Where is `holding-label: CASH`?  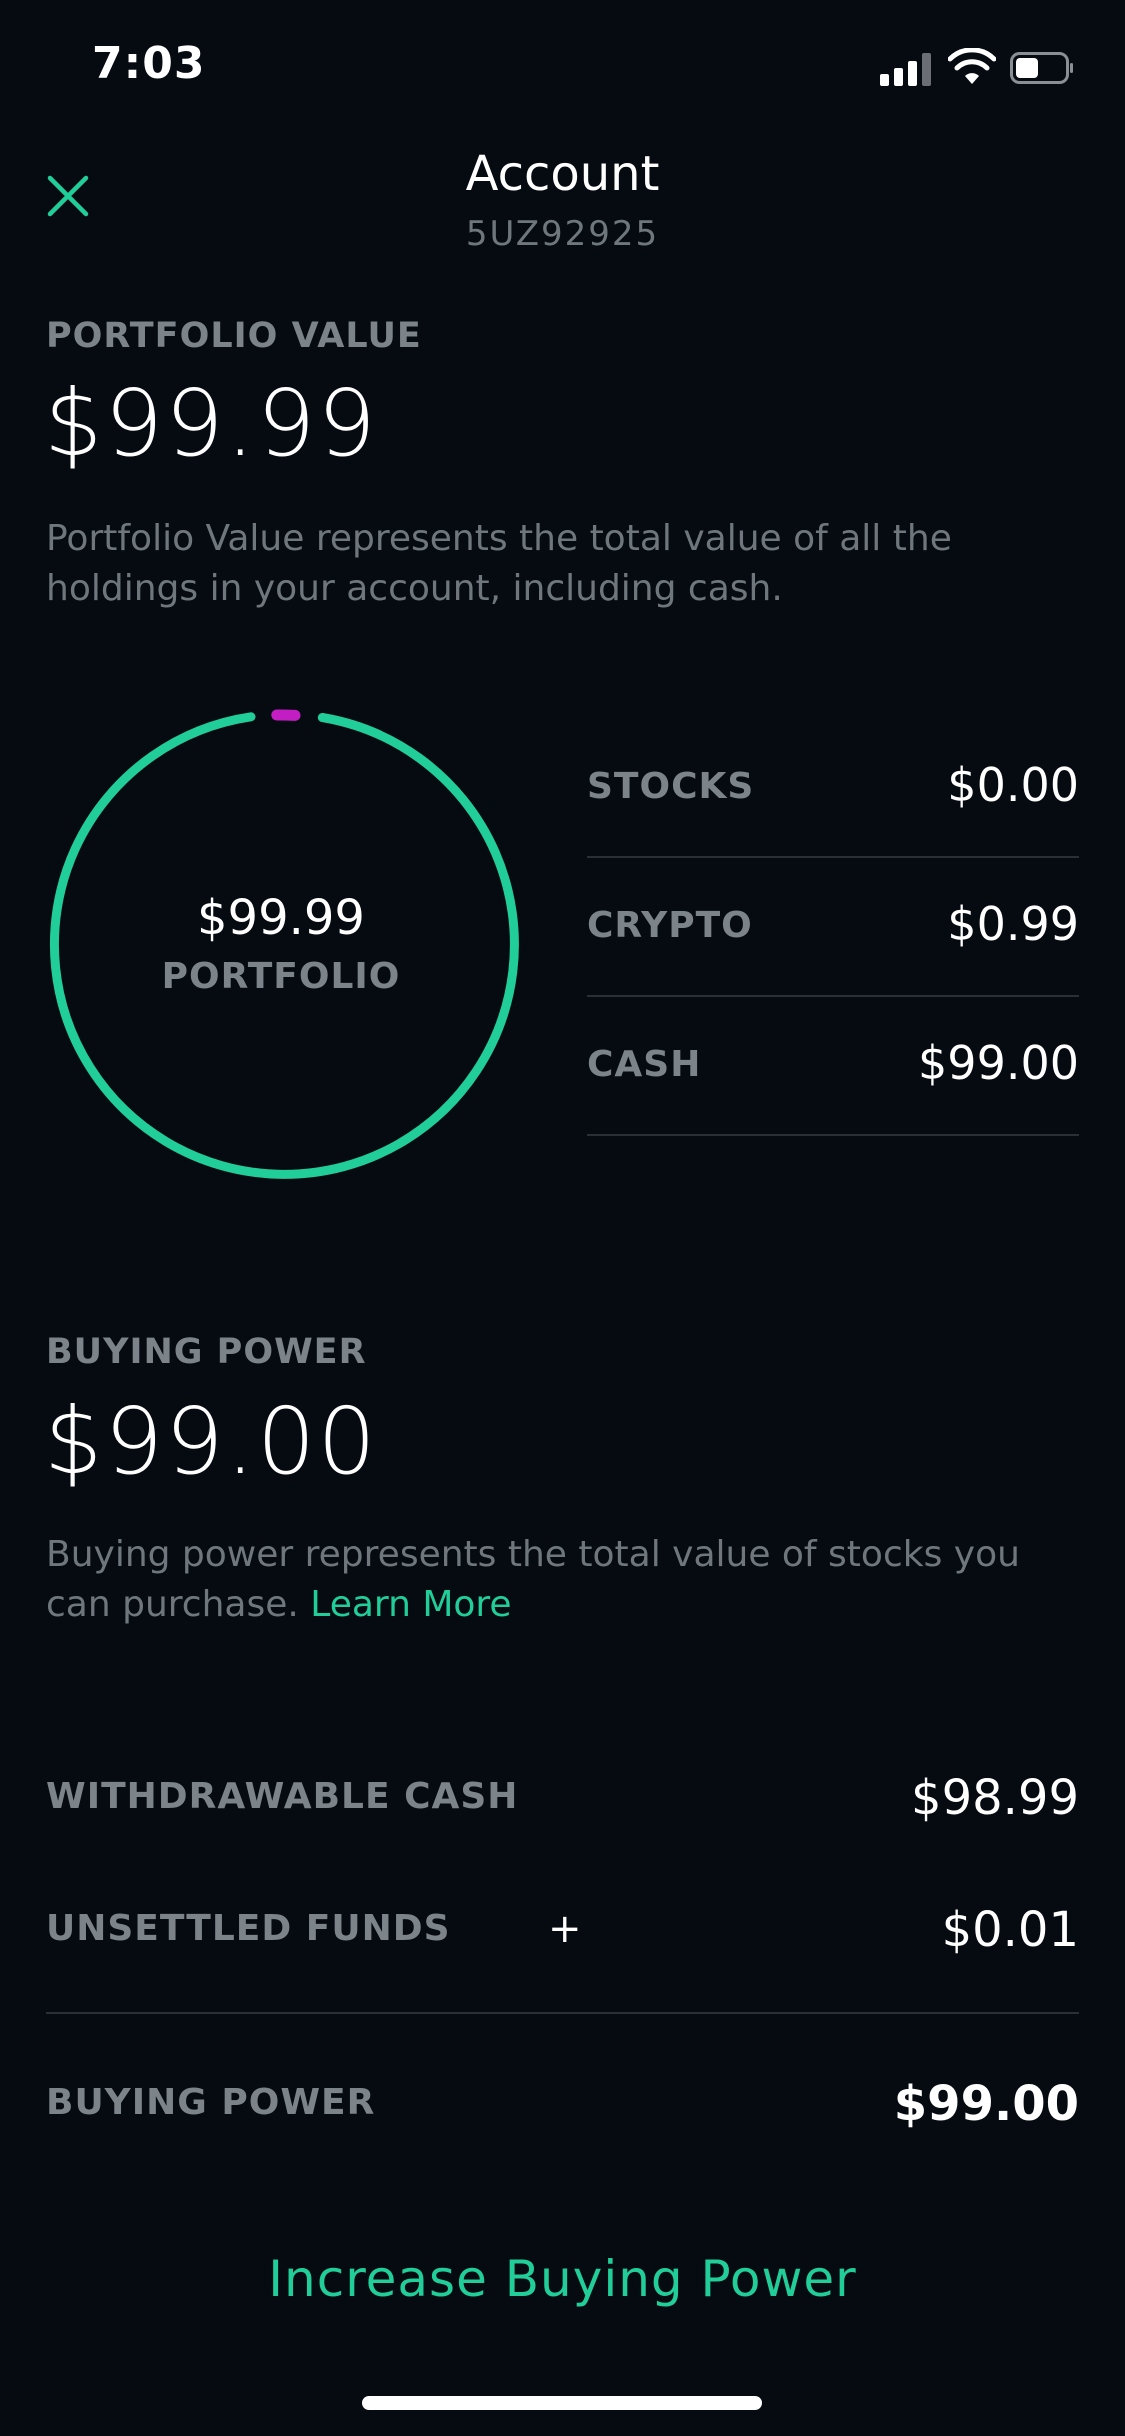
holding-label: CASH is located at coordinates (644, 1064).